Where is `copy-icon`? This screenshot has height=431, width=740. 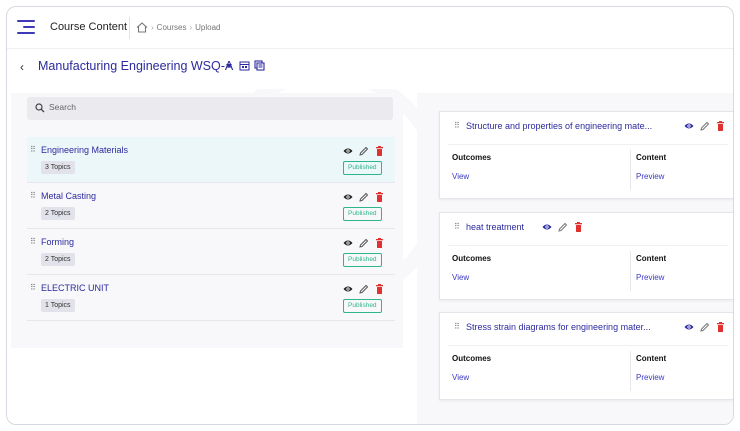 copy-icon is located at coordinates (259, 65).